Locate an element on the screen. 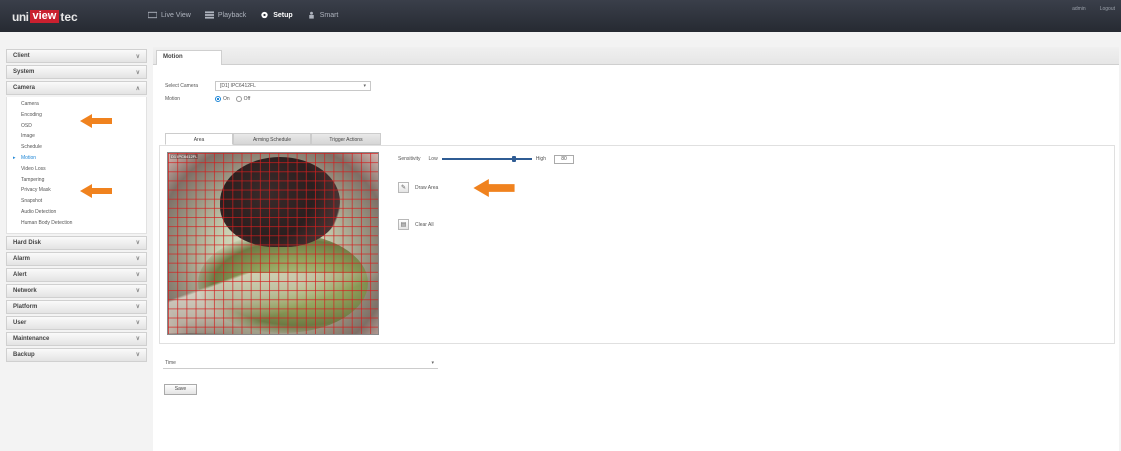  sidebar-item-human-body-detection: Human Body Detection is located at coordinates (76, 223).